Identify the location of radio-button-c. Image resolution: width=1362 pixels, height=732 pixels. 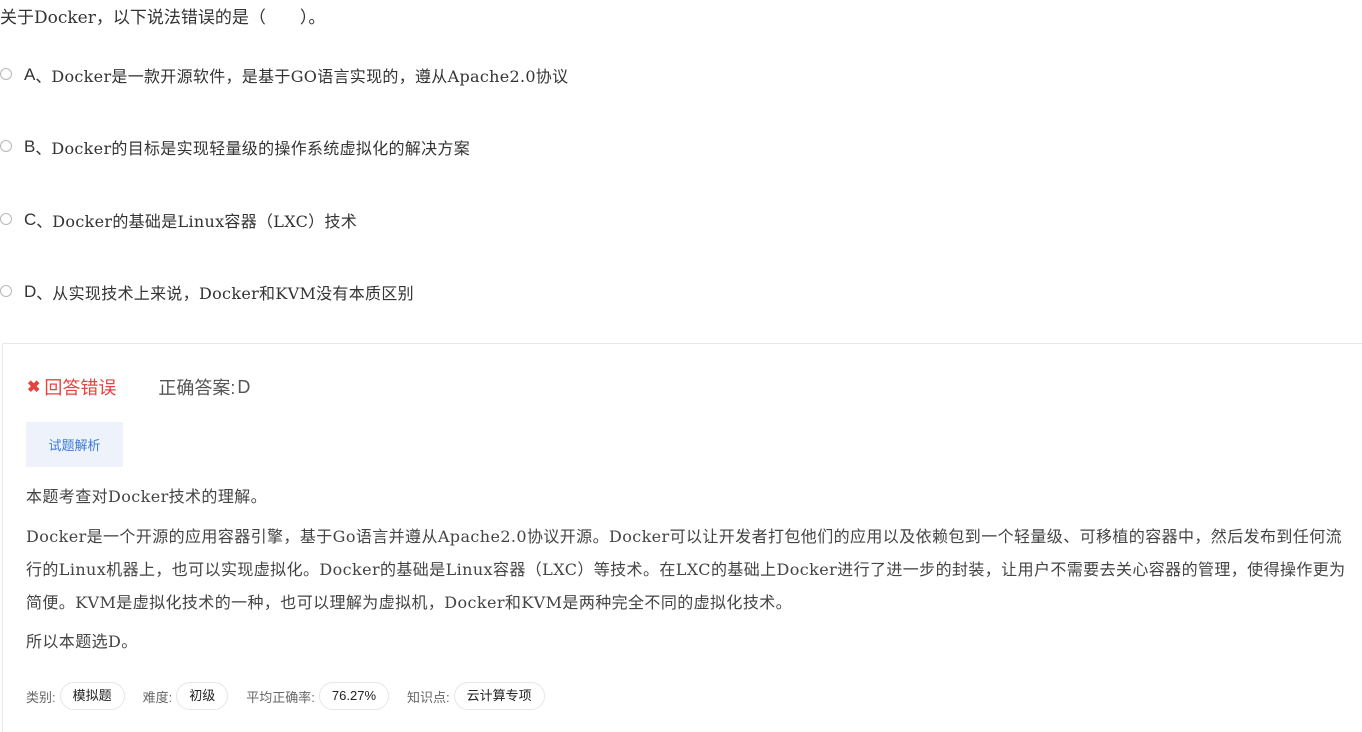
(6, 219).